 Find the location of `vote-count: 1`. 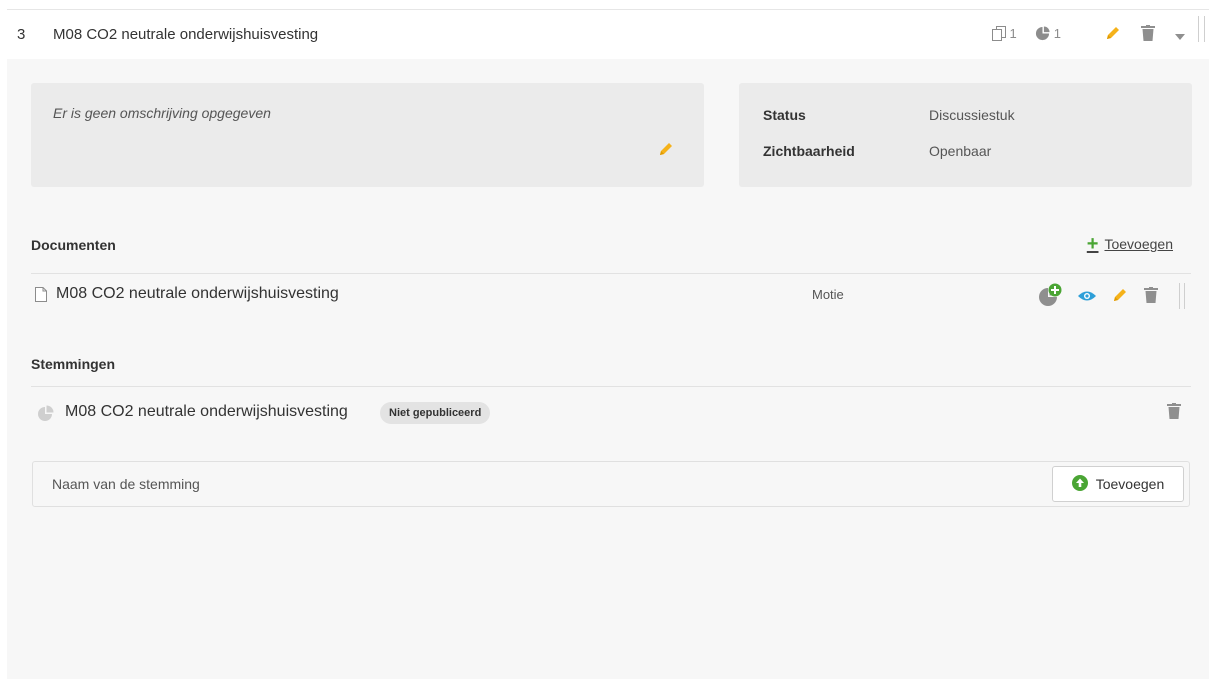

vote-count: 1 is located at coordinates (1057, 33).